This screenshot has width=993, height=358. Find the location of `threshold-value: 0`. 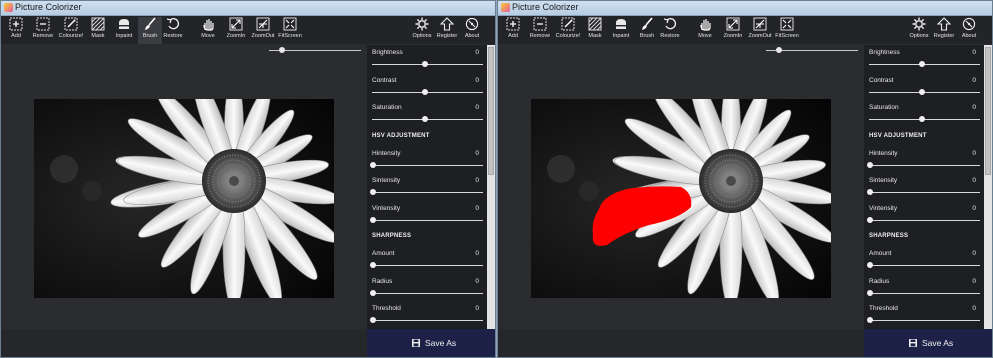

threshold-value: 0 is located at coordinates (477, 308).